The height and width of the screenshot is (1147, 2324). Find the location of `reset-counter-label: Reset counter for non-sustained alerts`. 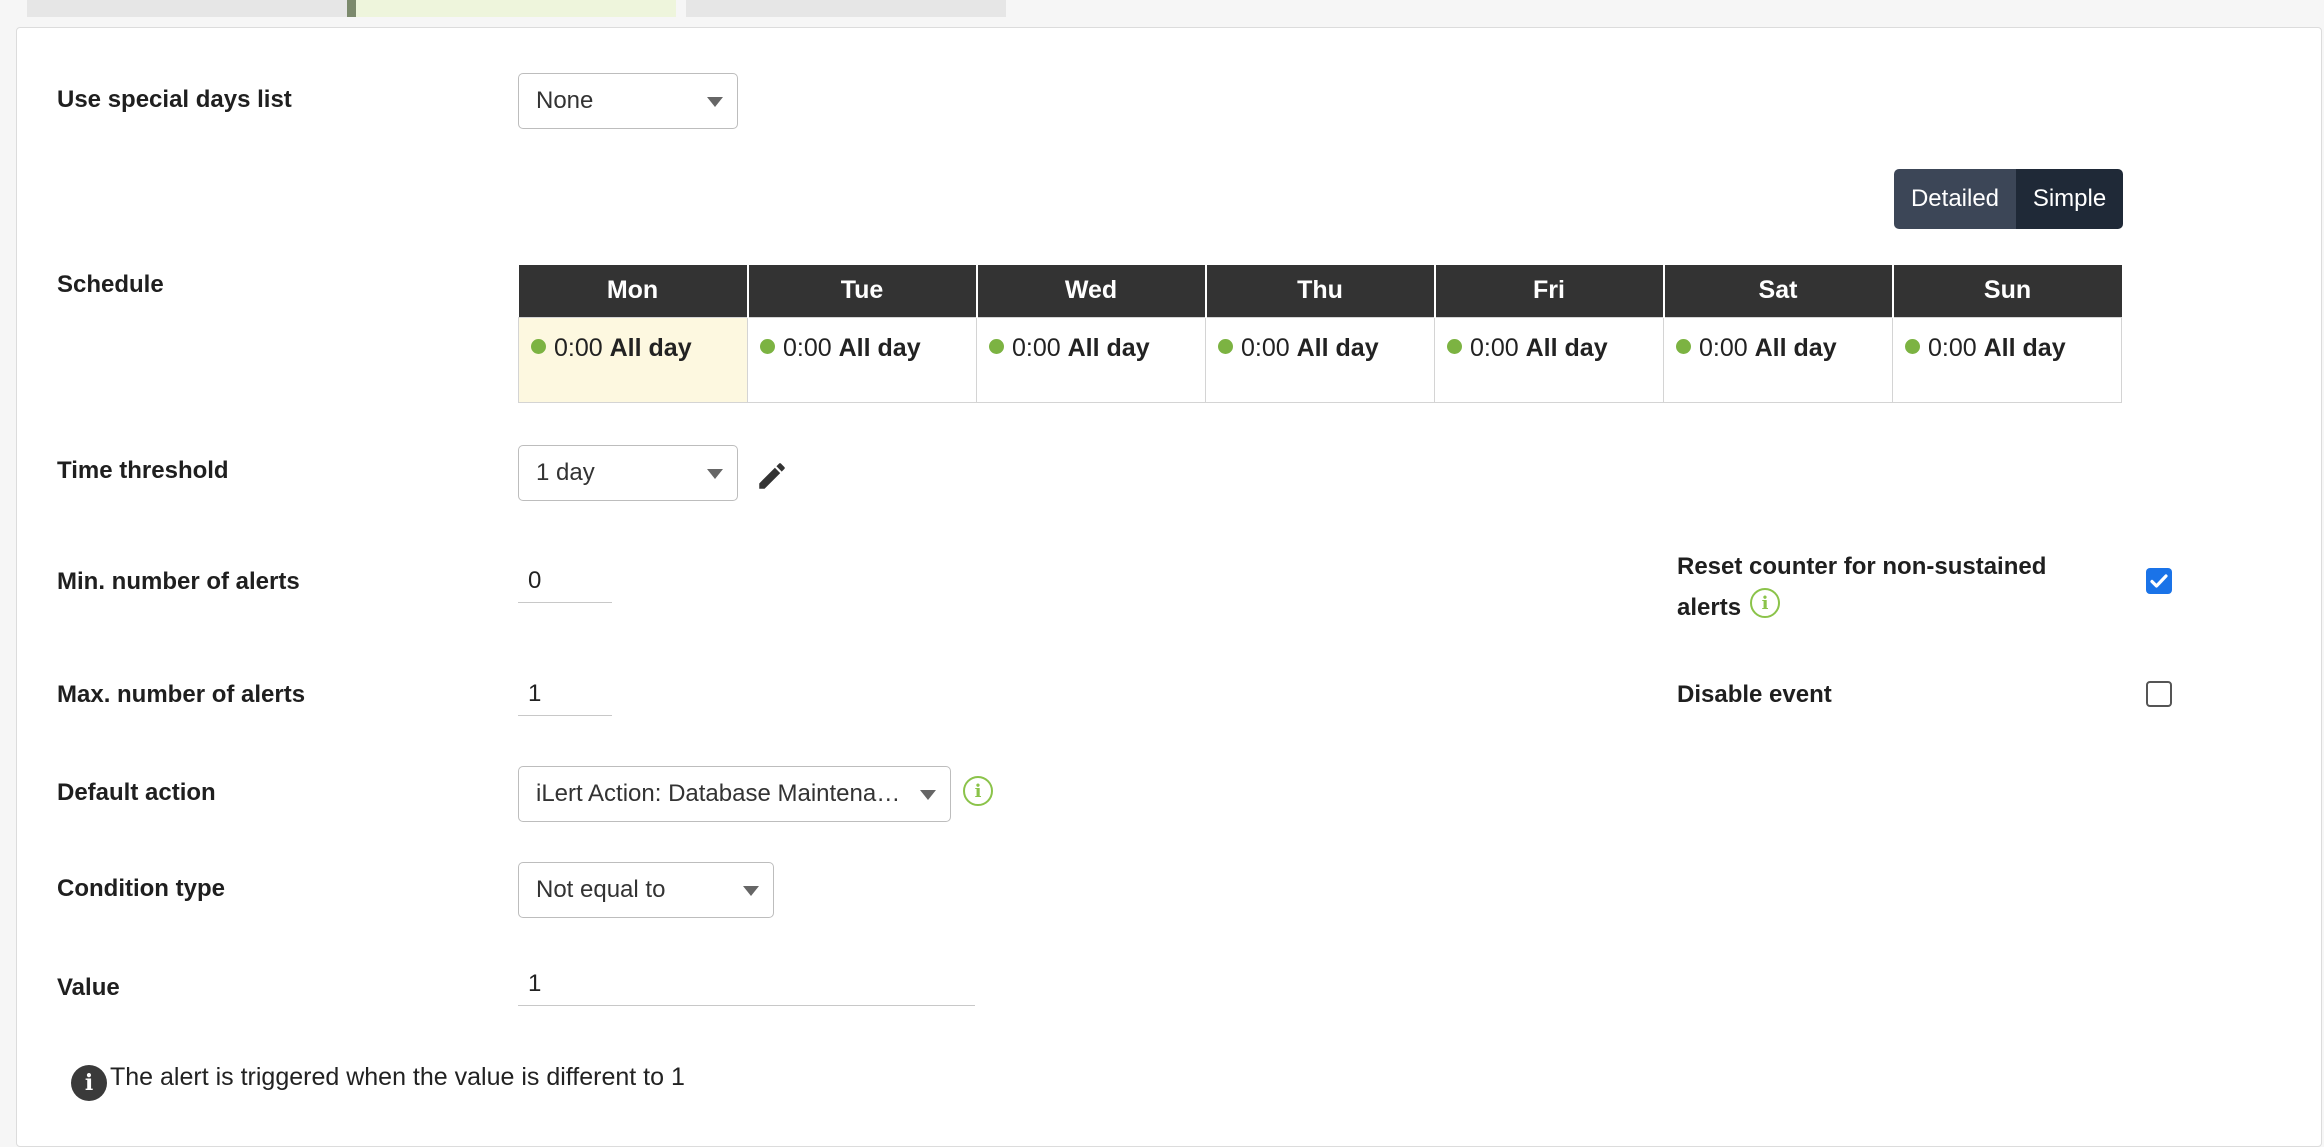

reset-counter-label: Reset counter for non-sustained alerts is located at coordinates (1861, 587).